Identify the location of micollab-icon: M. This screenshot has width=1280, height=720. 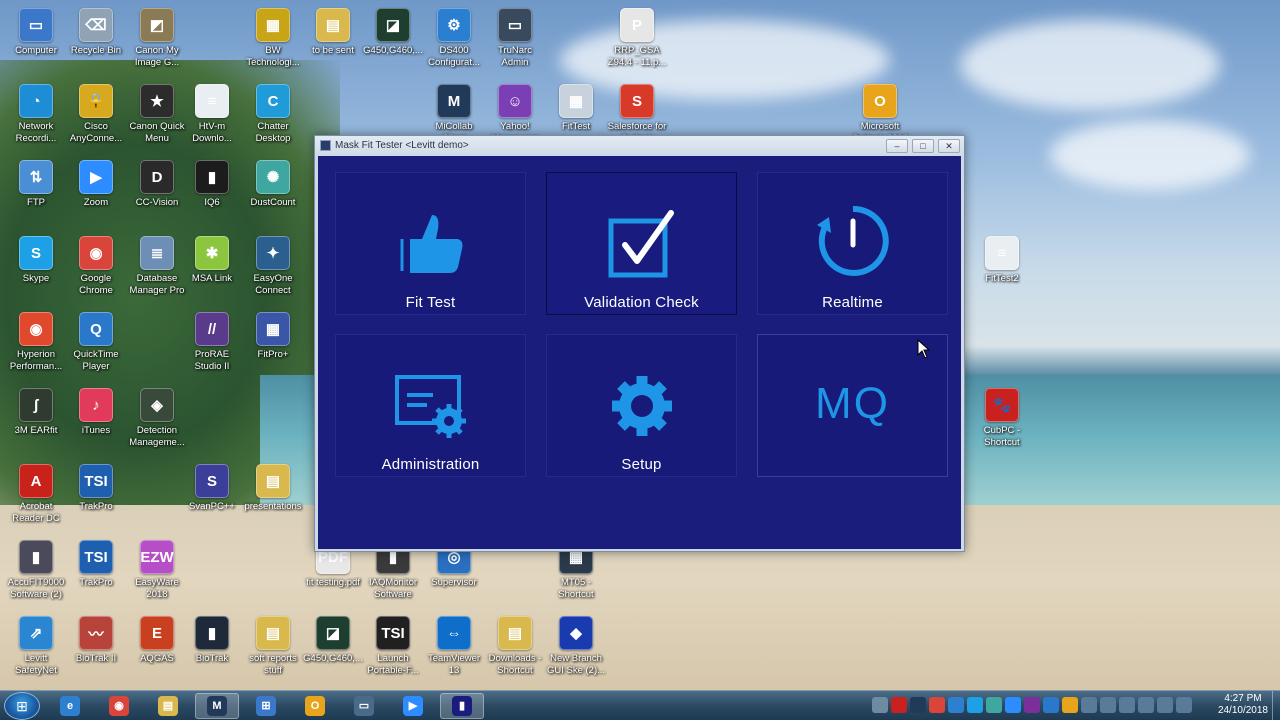
(217, 706).